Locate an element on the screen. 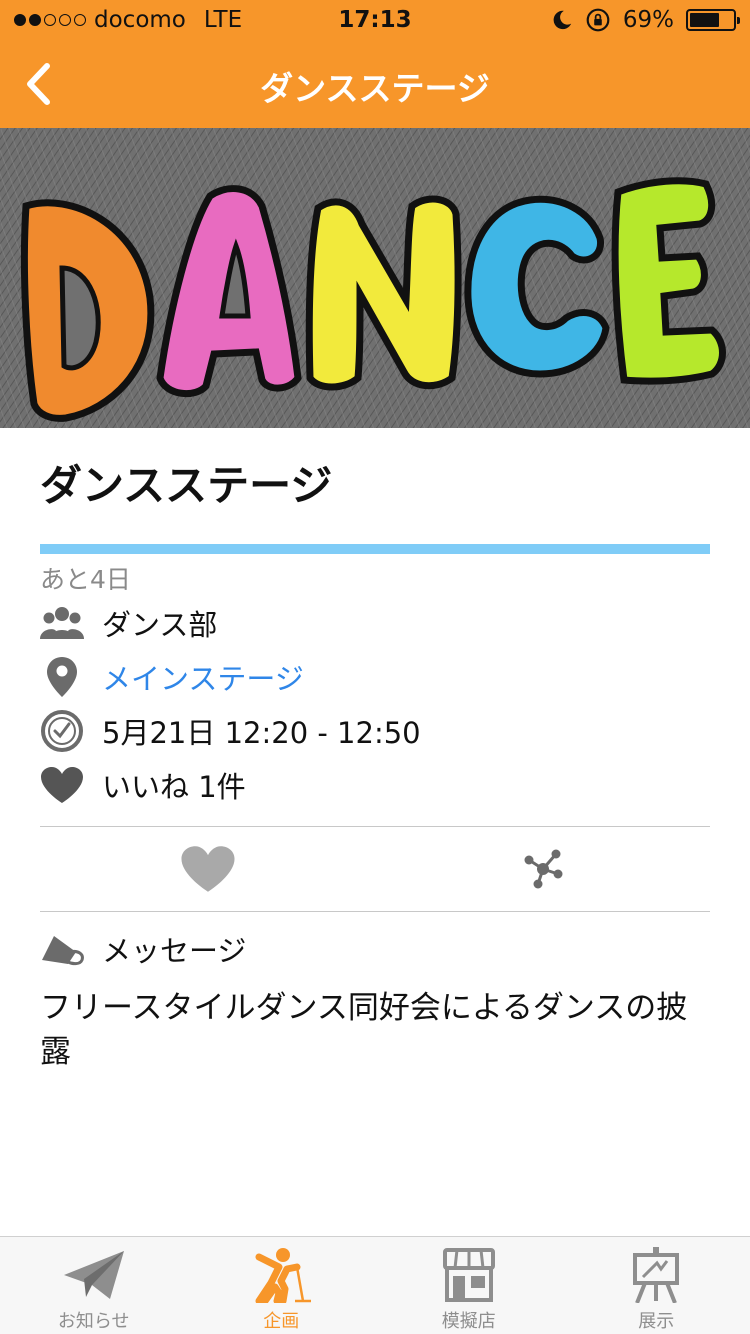 This screenshot has width=750, height=1334. top-bar: docomo LTE 17:13 69% ダンスステージ is located at coordinates (375, 64).